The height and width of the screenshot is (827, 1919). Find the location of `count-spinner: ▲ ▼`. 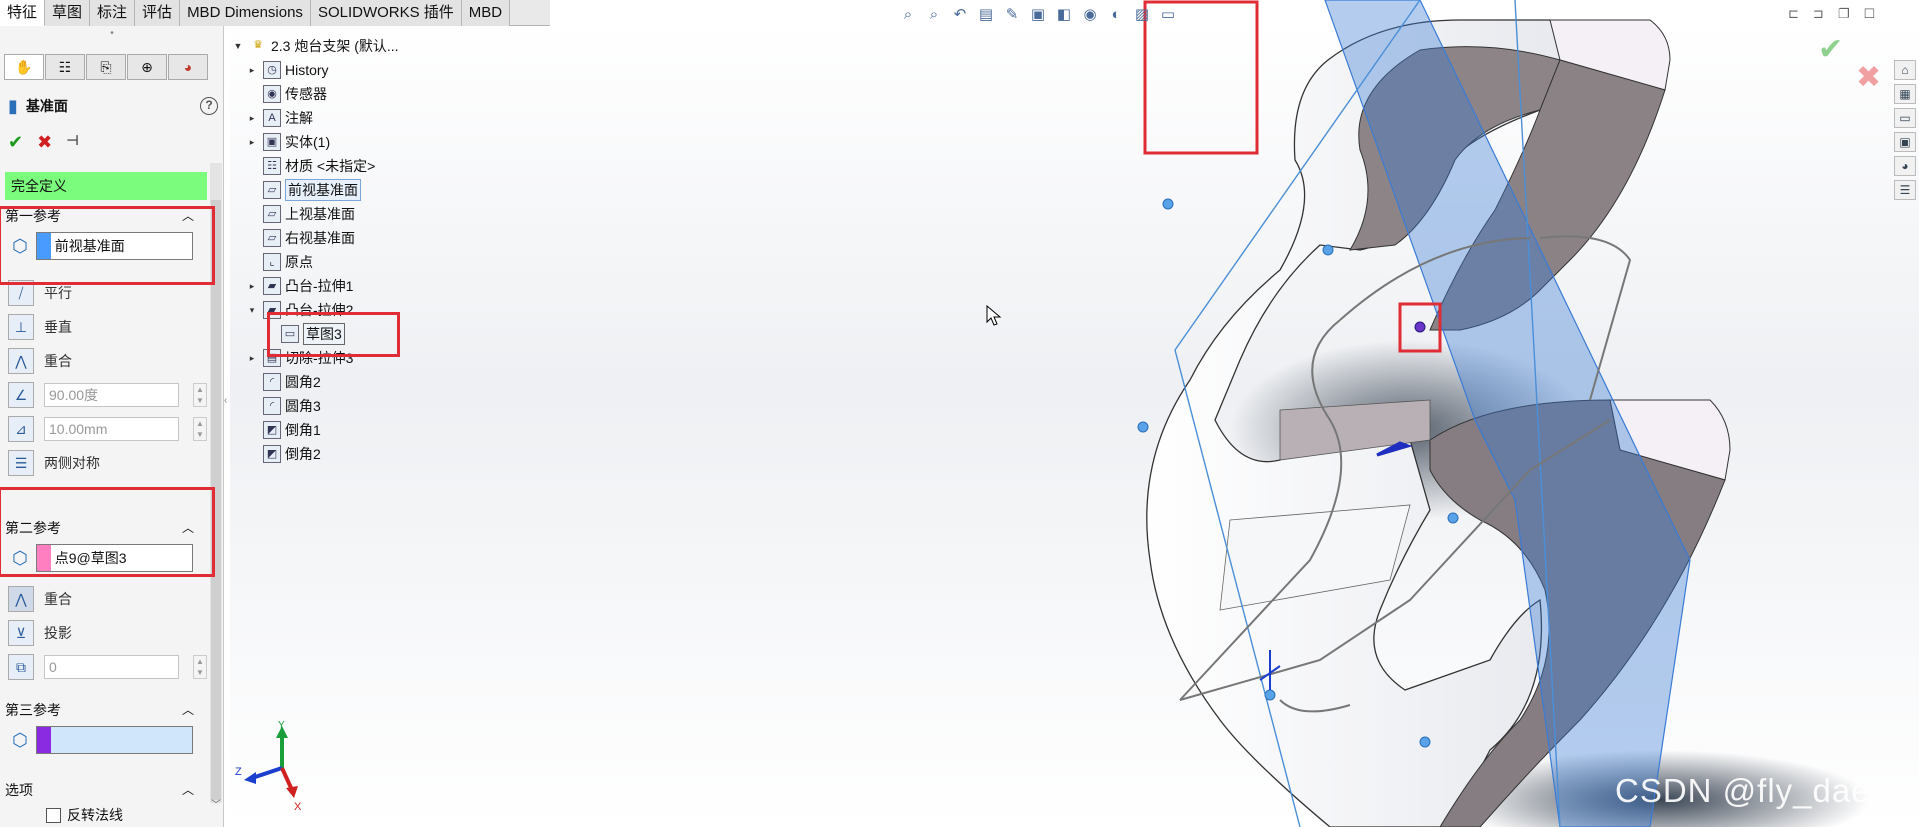

count-spinner: ▲ ▼ is located at coordinates (200, 667).